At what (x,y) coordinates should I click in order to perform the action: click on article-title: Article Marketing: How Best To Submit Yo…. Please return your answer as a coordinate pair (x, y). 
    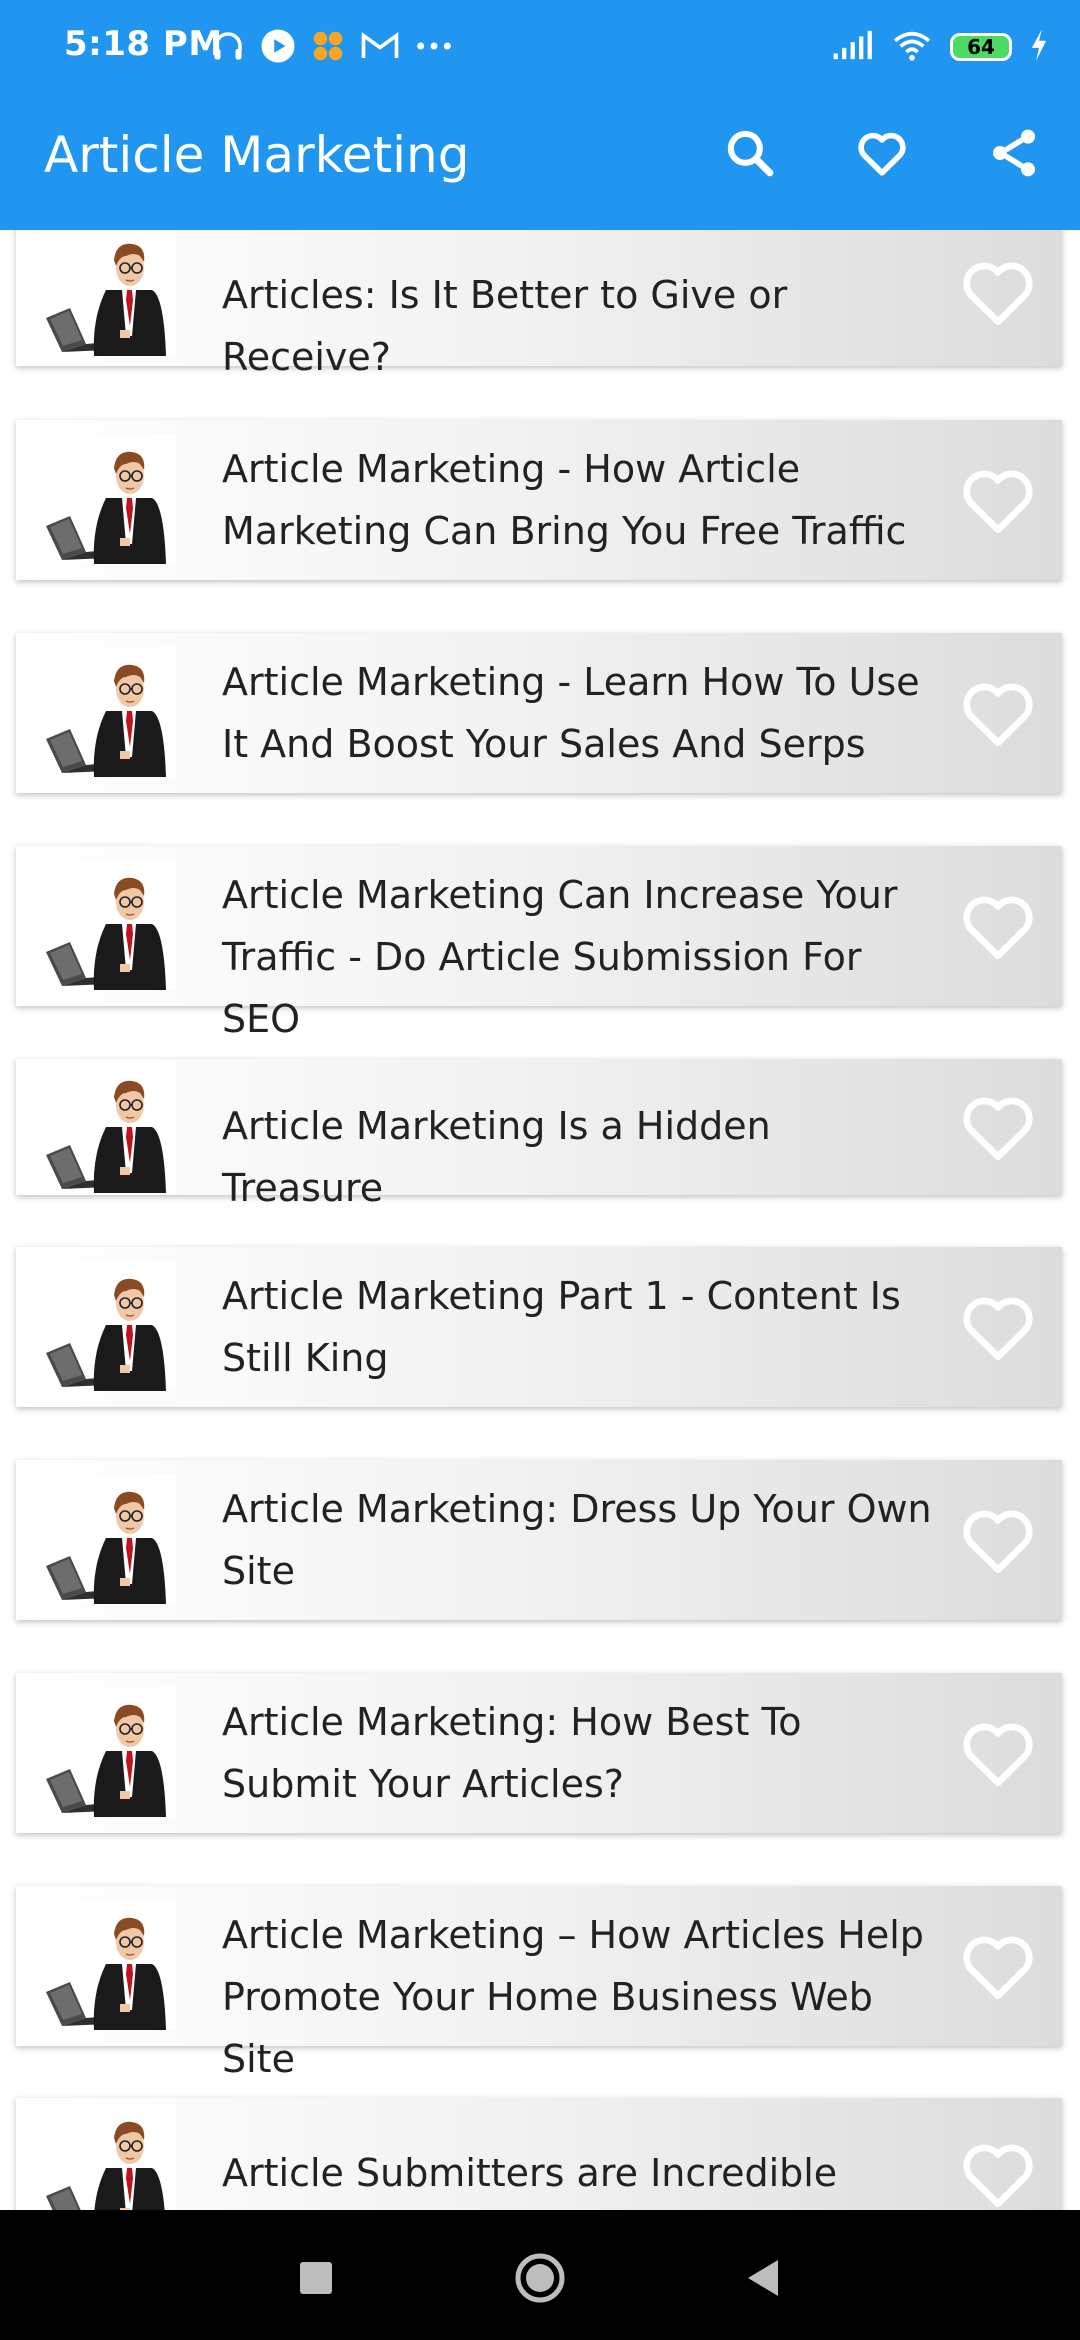
    Looking at the image, I should click on (512, 1753).